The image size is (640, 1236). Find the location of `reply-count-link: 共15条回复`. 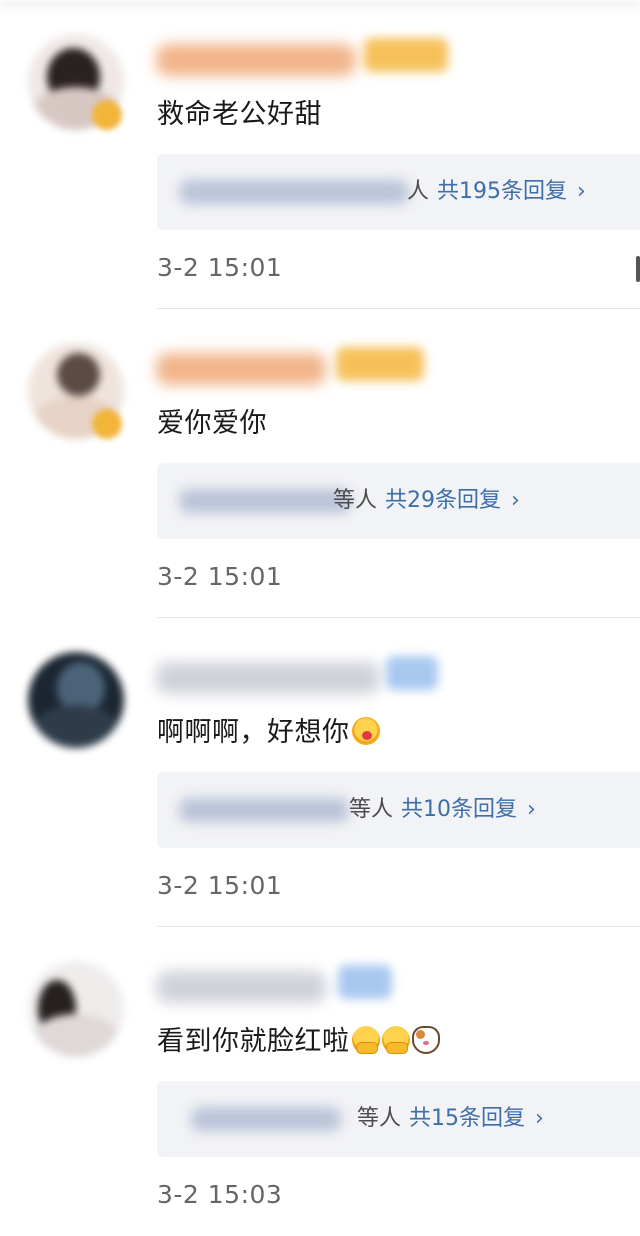

reply-count-link: 共15条回复 is located at coordinates (467, 1118).